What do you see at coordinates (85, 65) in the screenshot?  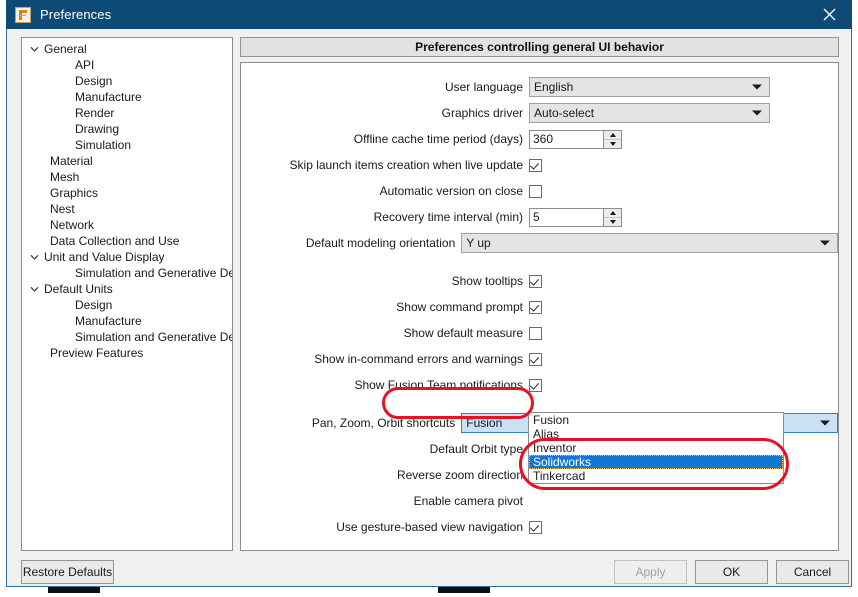 I see `sidebar-item-label: API` at bounding box center [85, 65].